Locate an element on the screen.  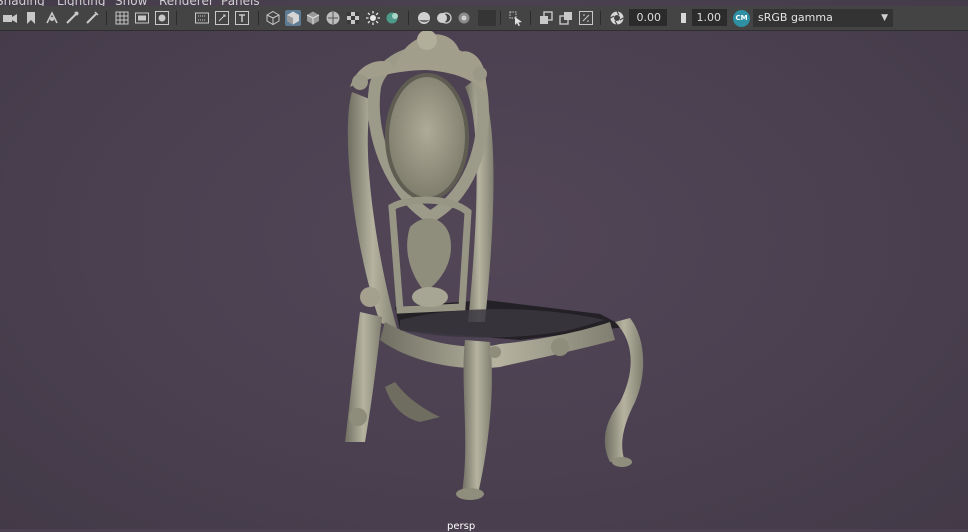
xray-icon is located at coordinates (516, 18).